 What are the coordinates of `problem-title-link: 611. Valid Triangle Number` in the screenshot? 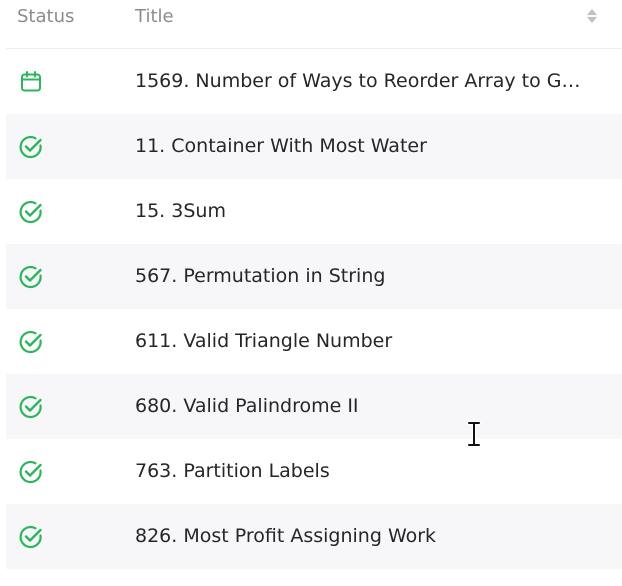 It's located at (360, 341).